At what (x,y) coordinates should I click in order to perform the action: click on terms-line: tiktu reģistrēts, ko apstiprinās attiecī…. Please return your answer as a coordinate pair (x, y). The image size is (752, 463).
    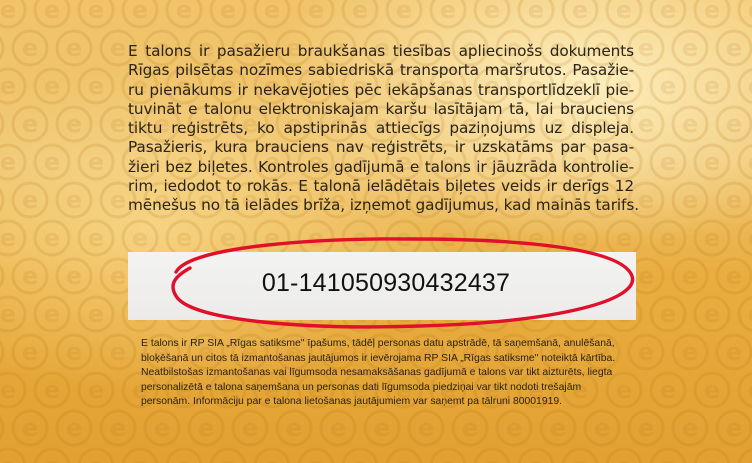
    Looking at the image, I should click on (381, 128).